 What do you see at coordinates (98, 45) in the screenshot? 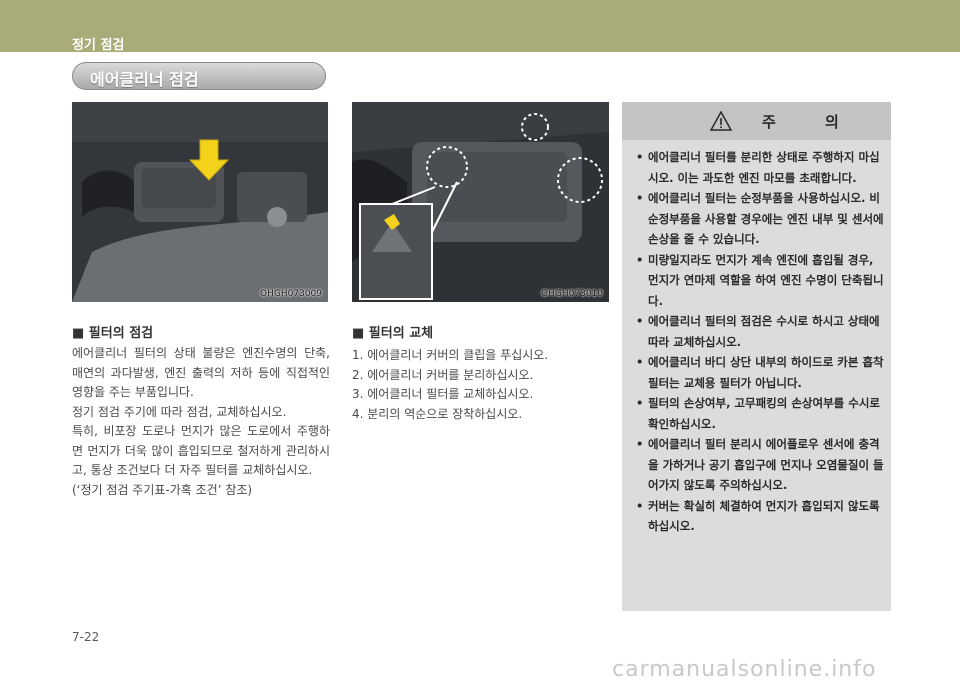
I see `chapter-title: 정기 점검` at bounding box center [98, 45].